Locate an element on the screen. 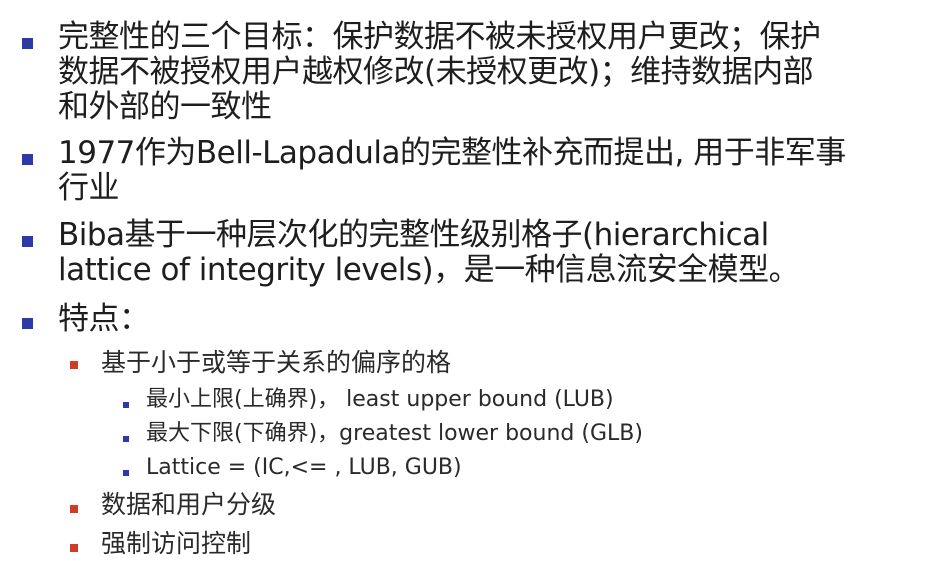 The height and width of the screenshot is (574, 952). sub-sub-item-glb: 最大下限(下确界)，greatest lower bound (GLB) is located at coordinates (394, 434).